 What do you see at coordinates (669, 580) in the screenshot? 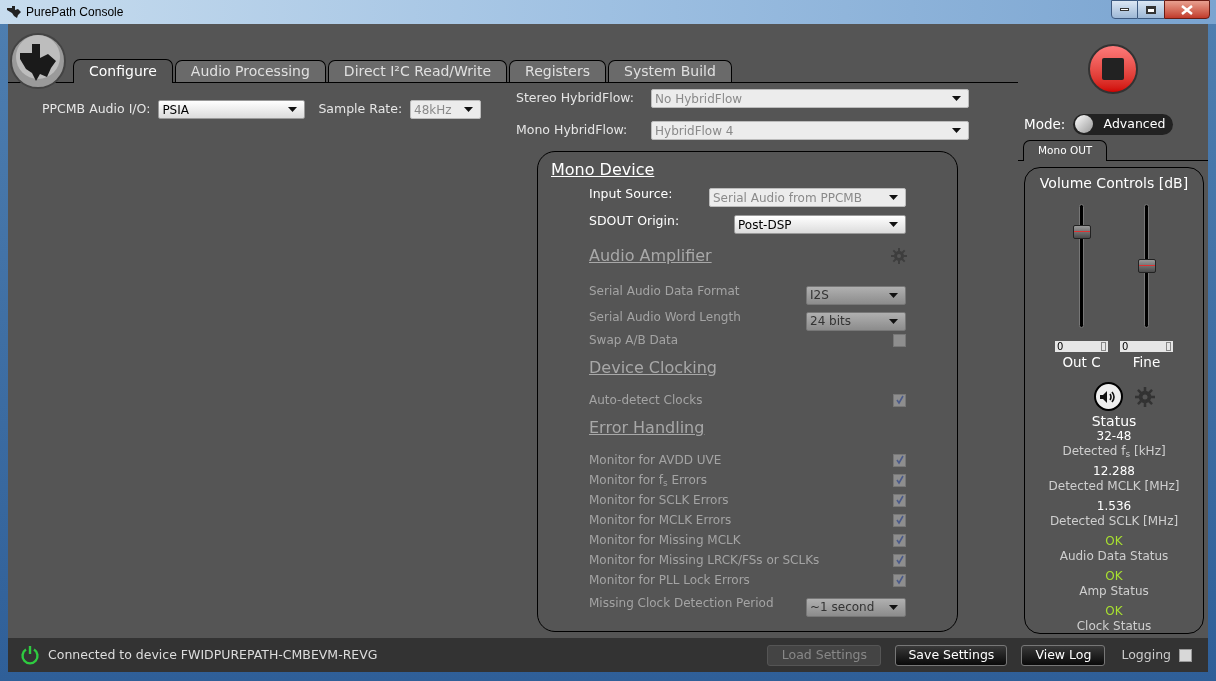
I see `field-label: Monitor for PLL Lock Errors` at bounding box center [669, 580].